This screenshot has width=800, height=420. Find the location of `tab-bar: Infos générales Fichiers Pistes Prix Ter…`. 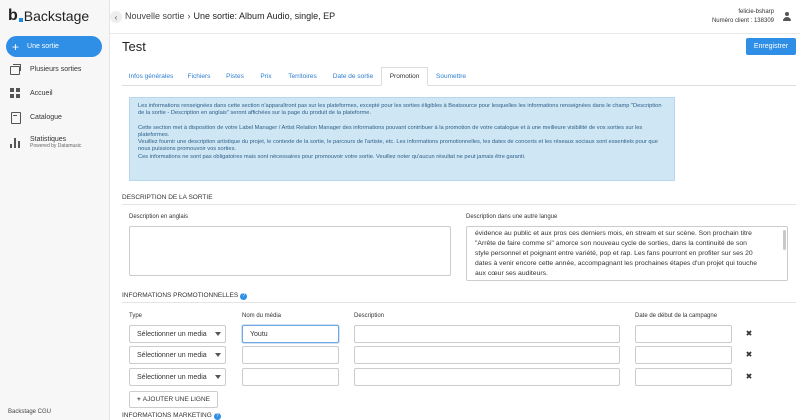

tab-bar: Infos générales Fichiers Pistes Prix Ter… is located at coordinates (459, 76).